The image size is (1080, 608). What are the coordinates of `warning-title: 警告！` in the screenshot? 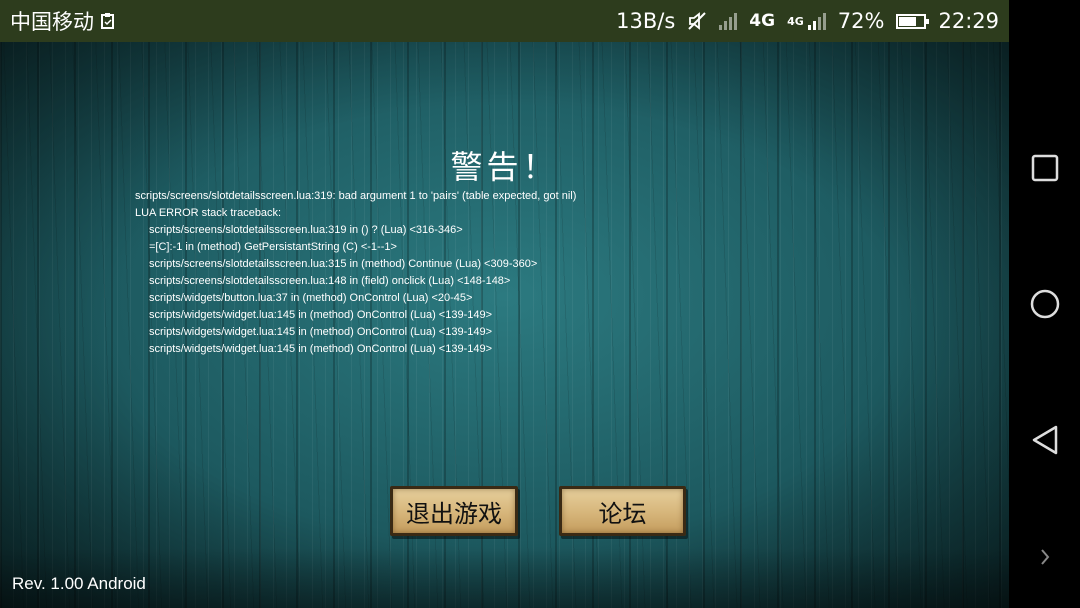 It's located at (504, 167).